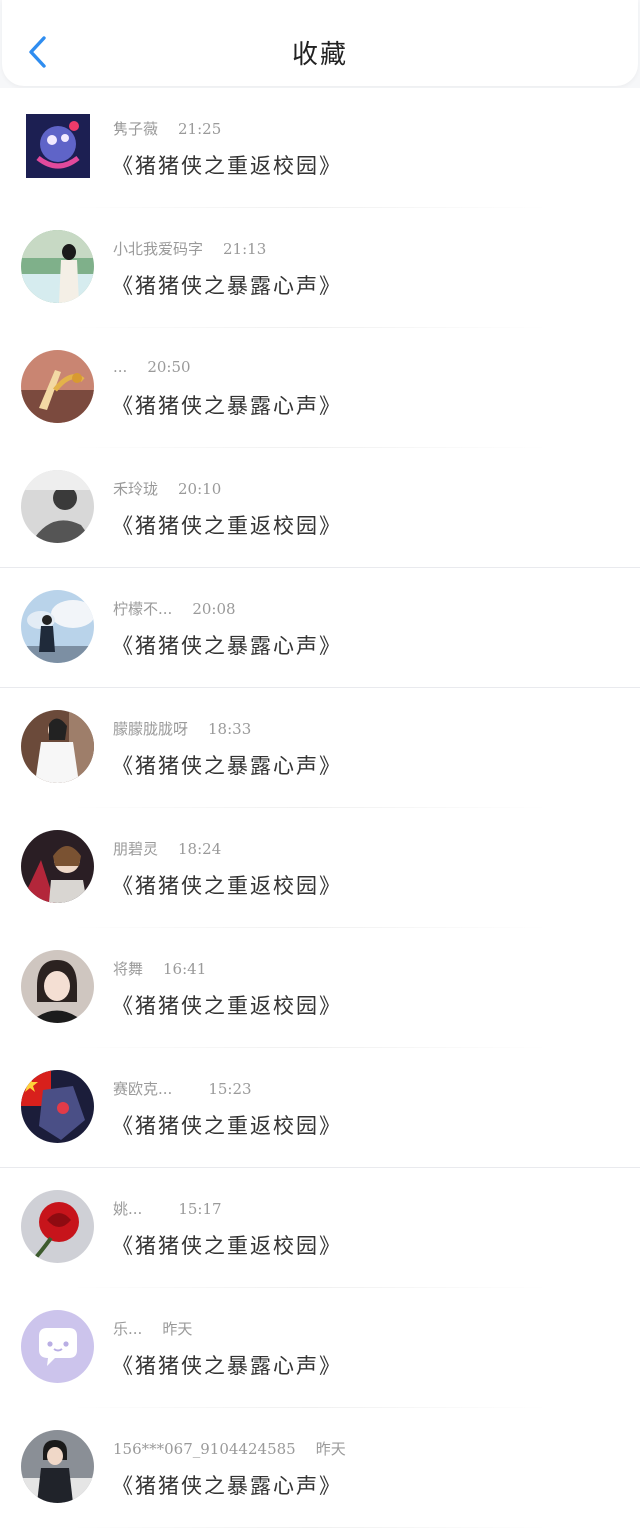  I want to click on list-item: ... 20:50 《猪猪侠之暴露心声》, so click(320, 388).